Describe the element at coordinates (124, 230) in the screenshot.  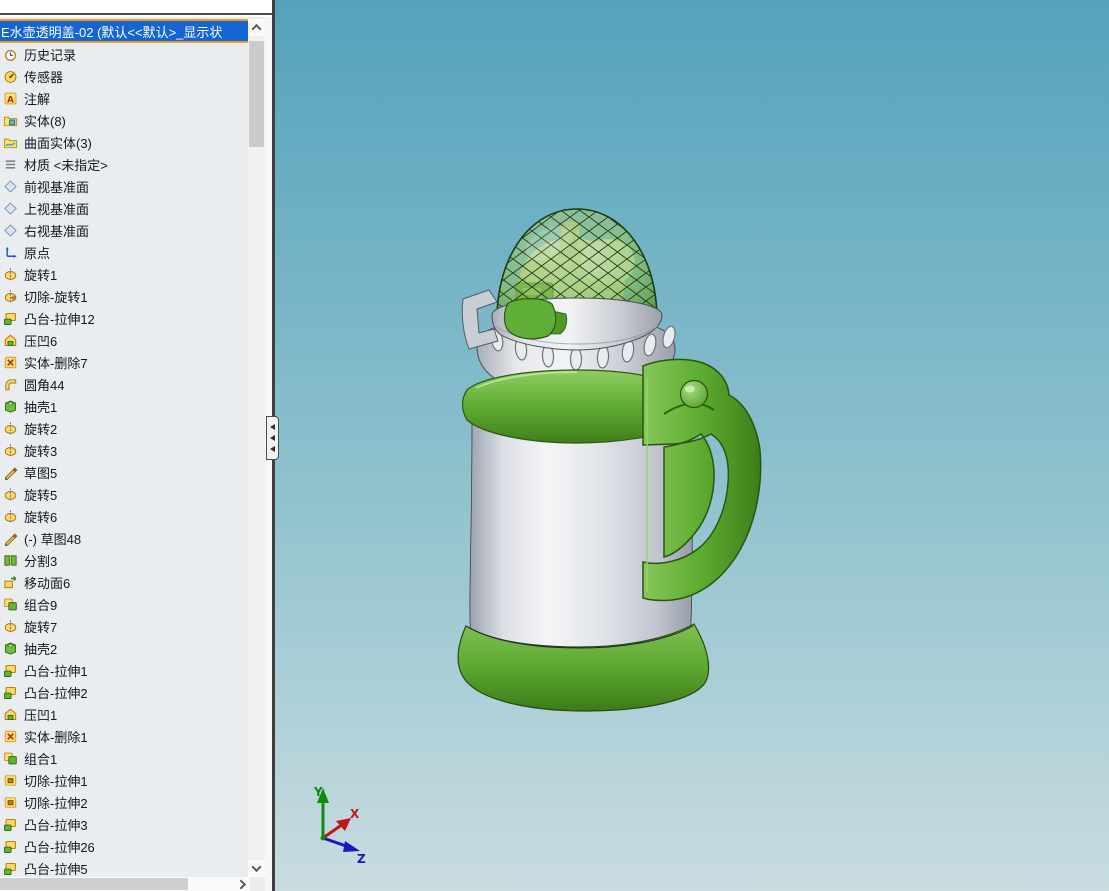
I see `tree-item: 右视基准面` at that location.